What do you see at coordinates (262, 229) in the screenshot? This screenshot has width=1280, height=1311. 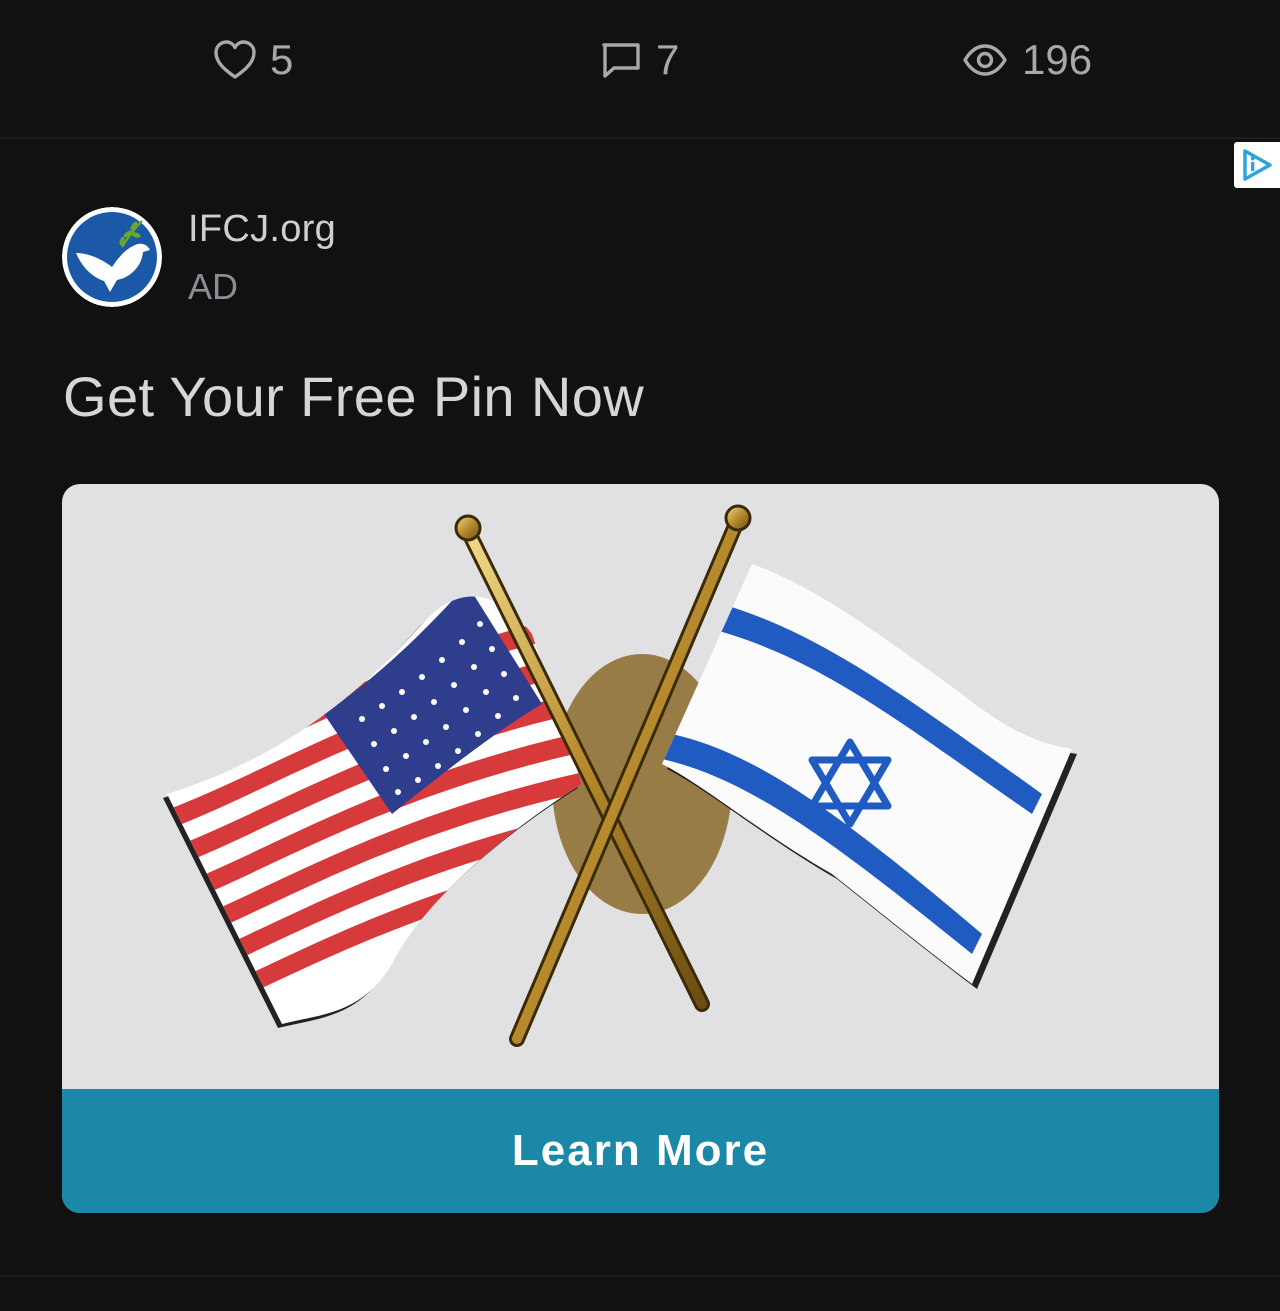 I see `advertiser-name: IFCJ.org` at bounding box center [262, 229].